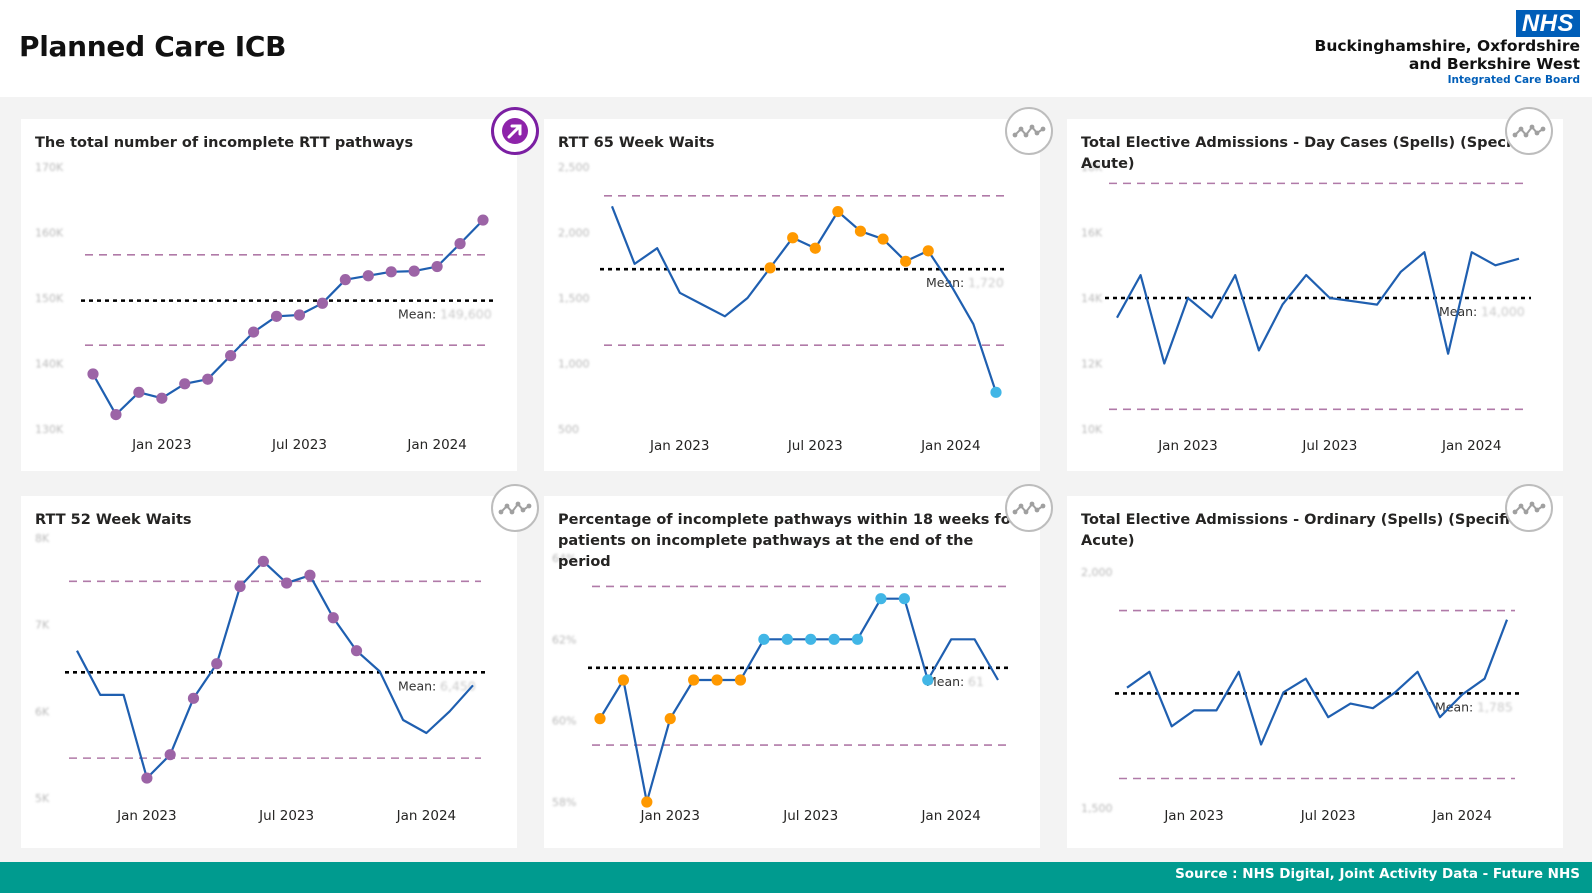 This screenshot has height=893, width=1592. Describe the element at coordinates (42, 711) in the screenshot. I see `y-tick-label: 6K` at that location.